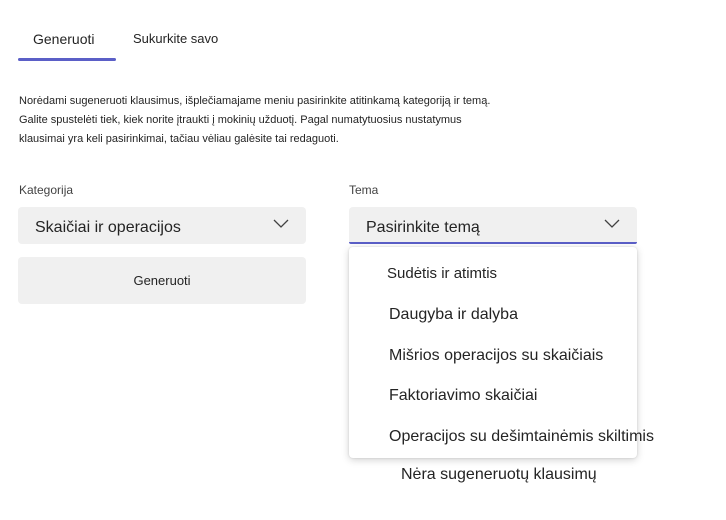 This screenshot has width=726, height=520. What do you see at coordinates (63, 39) in the screenshot?
I see `tab-generate: Generuoti` at bounding box center [63, 39].